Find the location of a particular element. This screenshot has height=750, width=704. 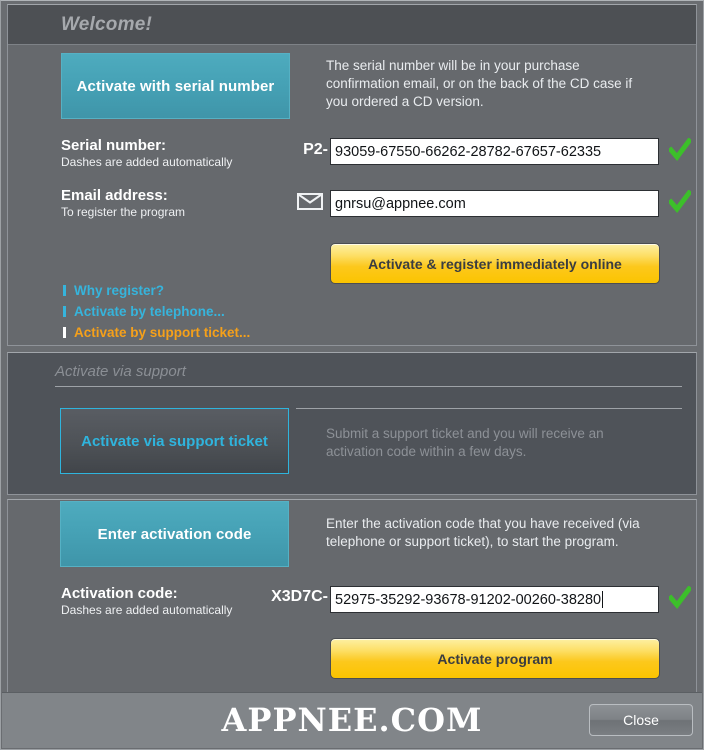

serial-number-input: 93059-67550-66262-28782-67657-62335 is located at coordinates (494, 151).